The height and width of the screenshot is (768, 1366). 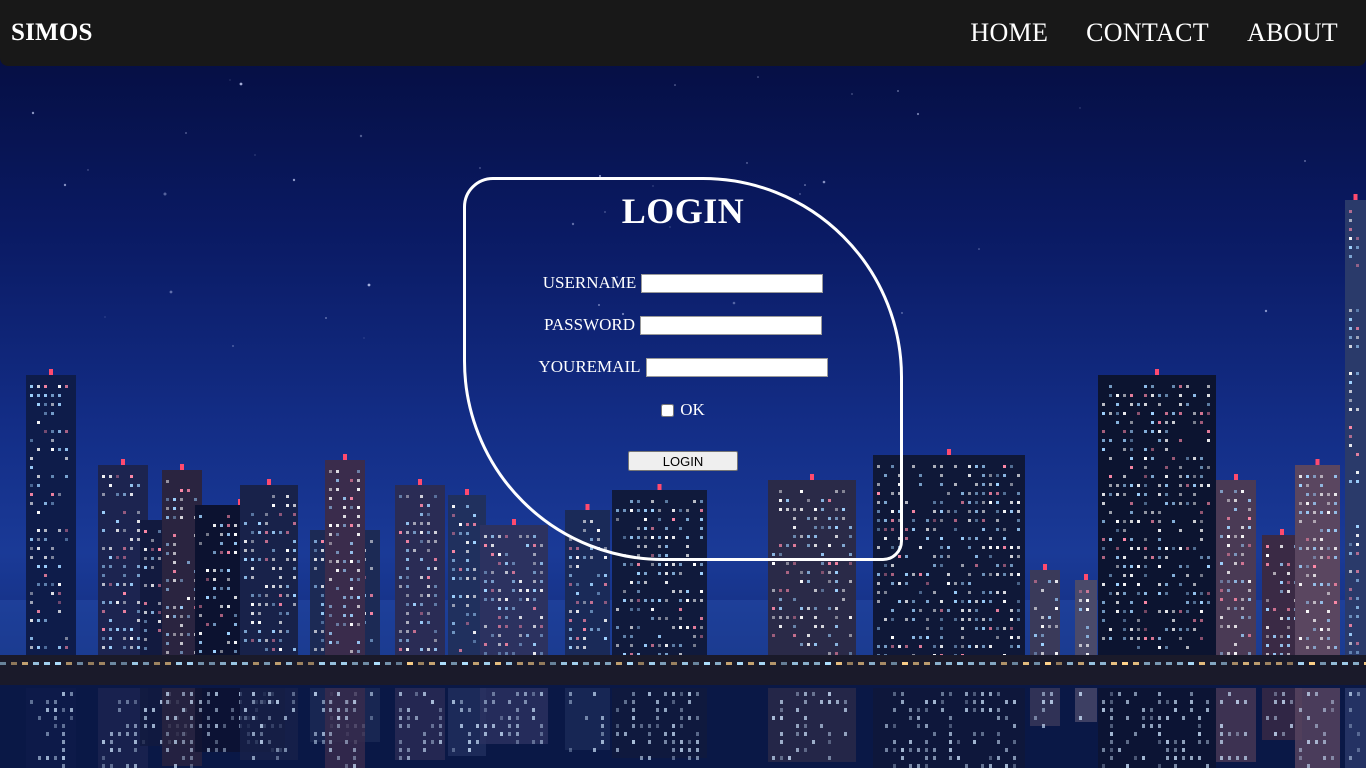 What do you see at coordinates (52, 33) in the screenshot?
I see `brand-logo: SIMOS` at bounding box center [52, 33].